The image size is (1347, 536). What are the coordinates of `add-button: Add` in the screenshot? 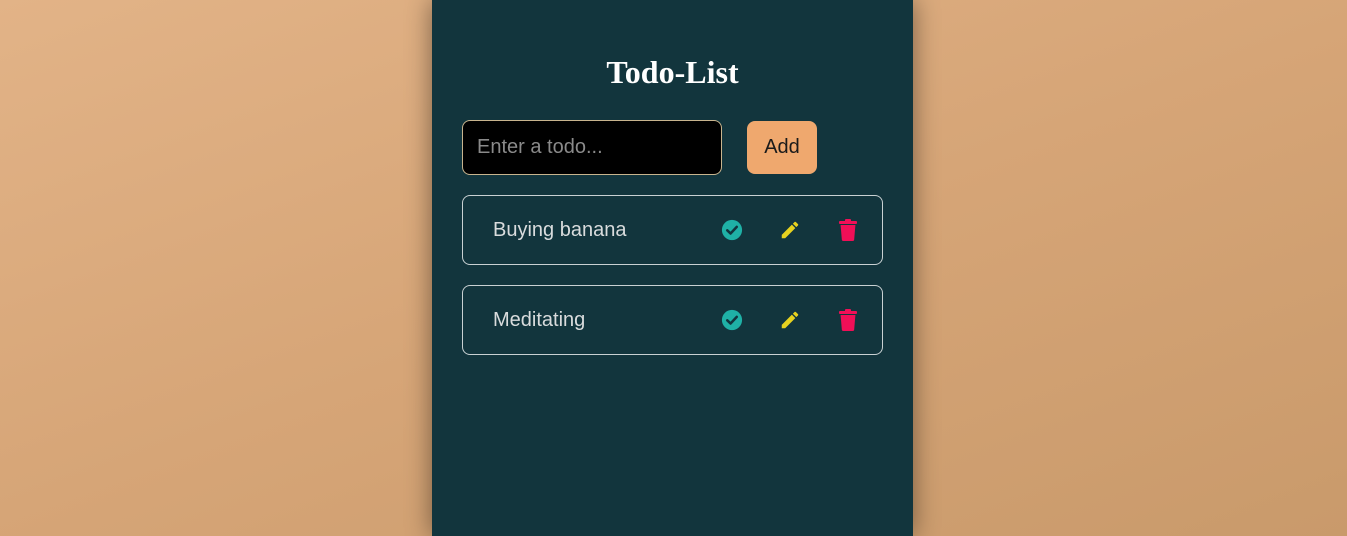 It's located at (782, 147).